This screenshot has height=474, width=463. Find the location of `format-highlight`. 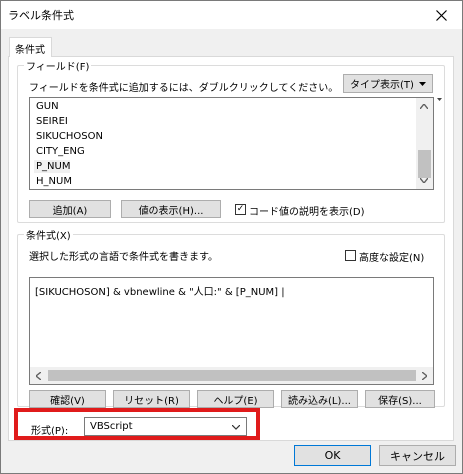

format-highlight is located at coordinates (137, 424).